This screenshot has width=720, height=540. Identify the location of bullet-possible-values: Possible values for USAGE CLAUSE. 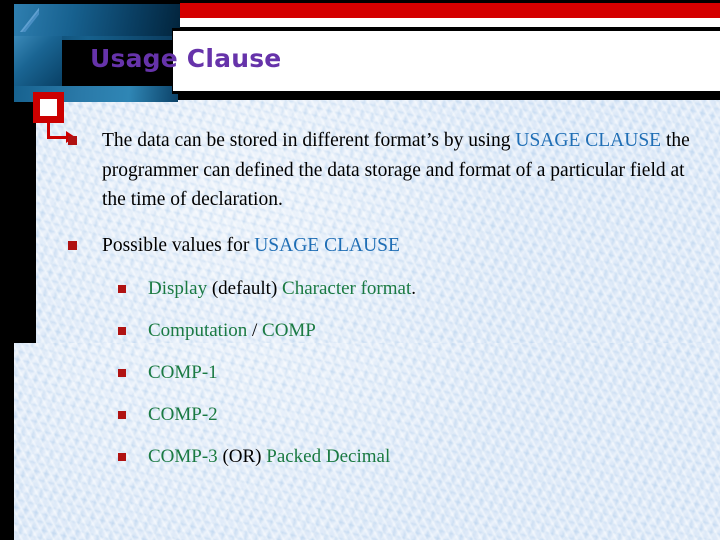
(388, 246).